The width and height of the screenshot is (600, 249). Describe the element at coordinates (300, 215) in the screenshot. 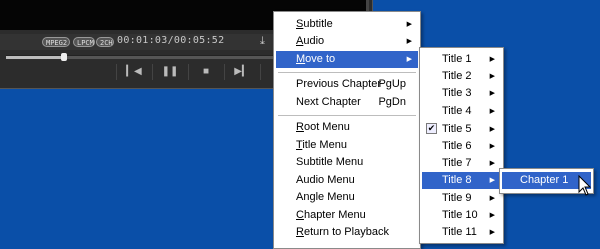

I see `accel-key: C` at that location.